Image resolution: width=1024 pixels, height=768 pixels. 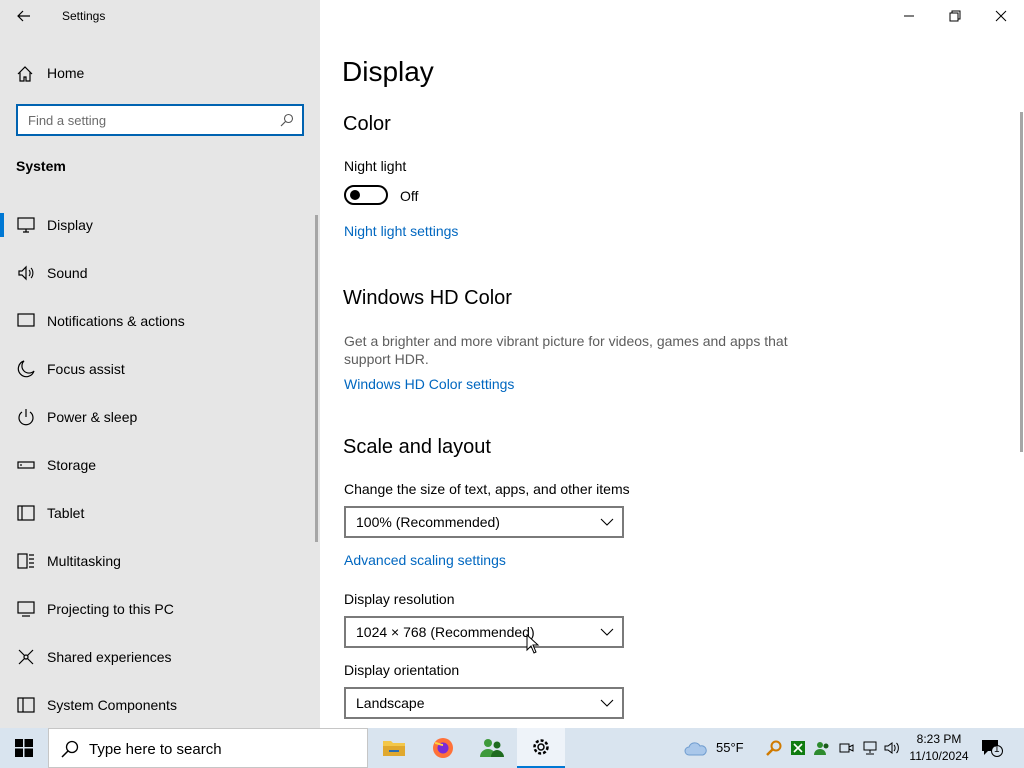 I want to click on taskbar-search-box: Type here to search, so click(x=208, y=748).